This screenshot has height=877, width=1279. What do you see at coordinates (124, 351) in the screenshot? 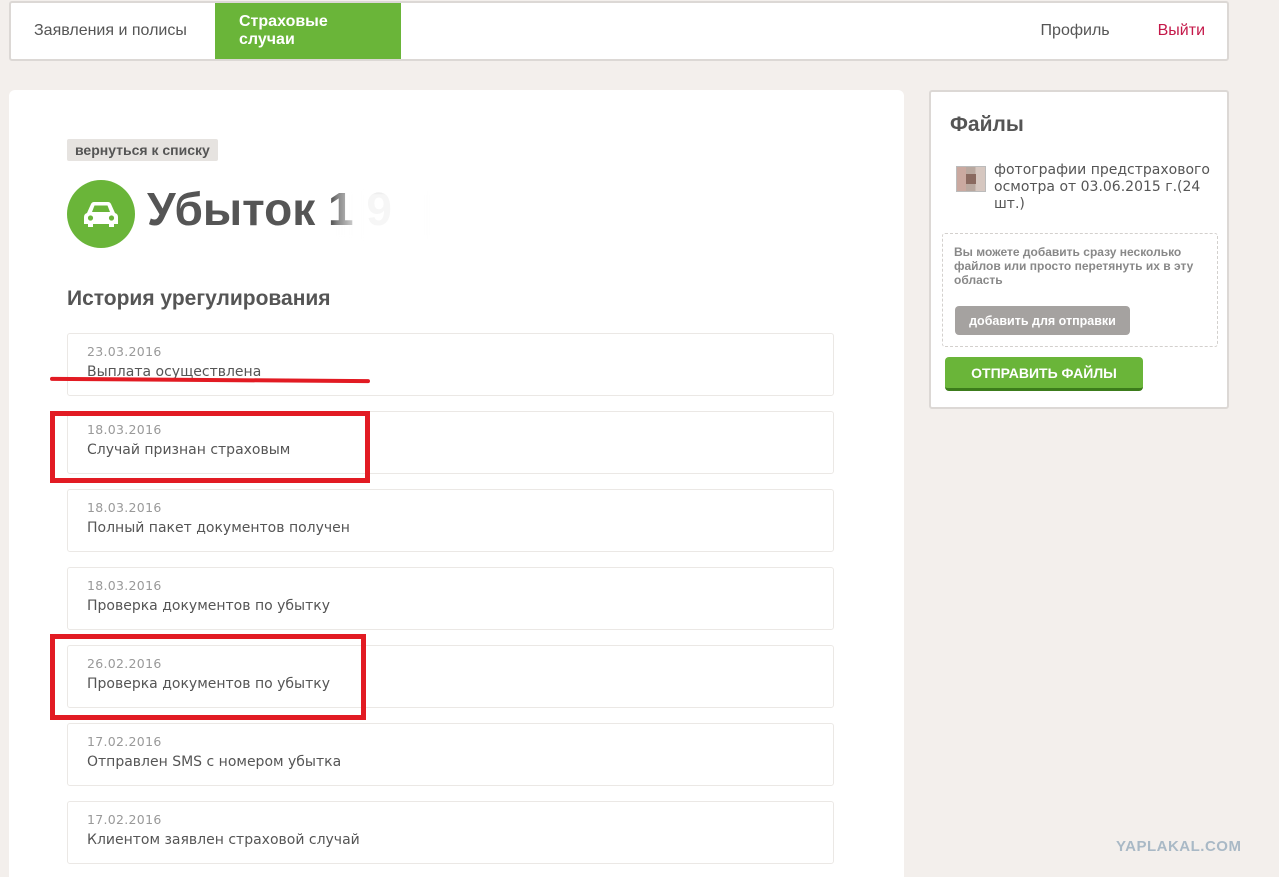
I see `history-date: 23.03.2016` at bounding box center [124, 351].